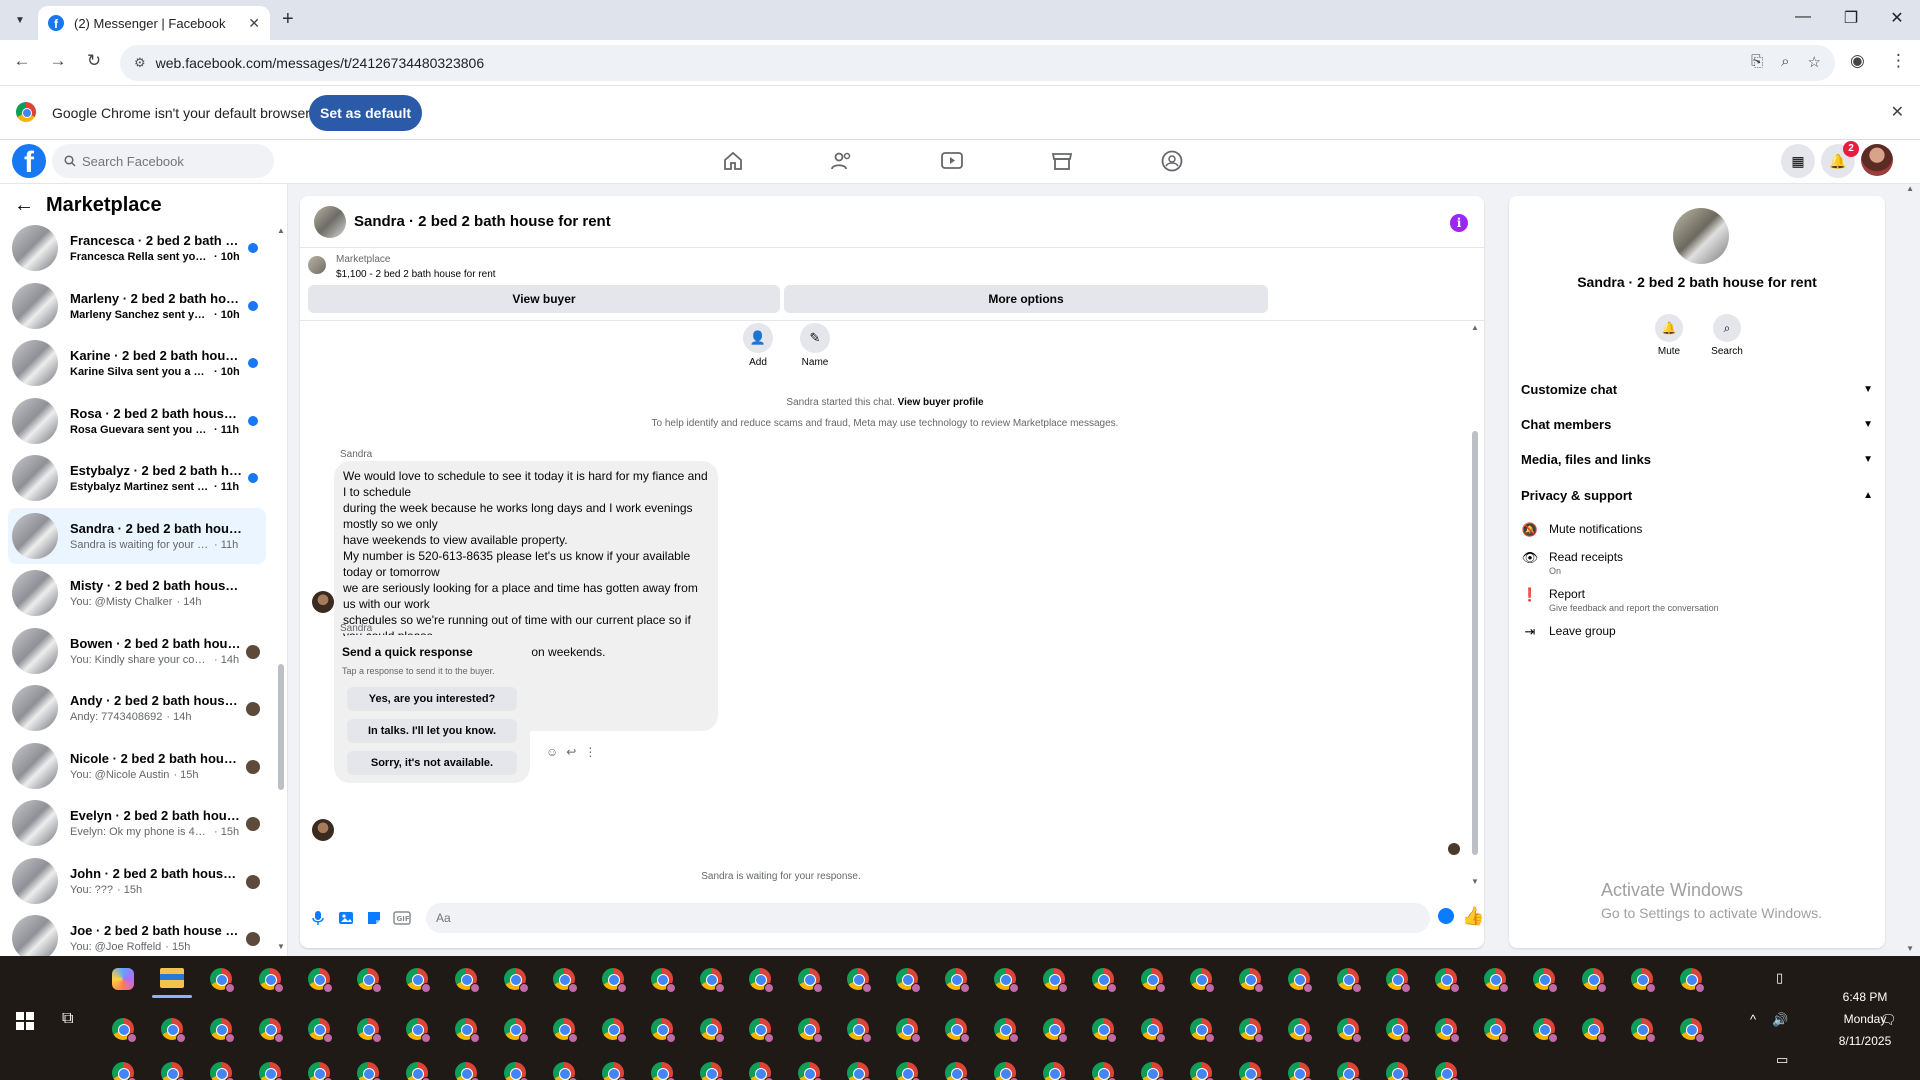 Image resolution: width=1920 pixels, height=1080 pixels. Describe the element at coordinates (172, 978) in the screenshot. I see `file-explorer-icon` at that location.